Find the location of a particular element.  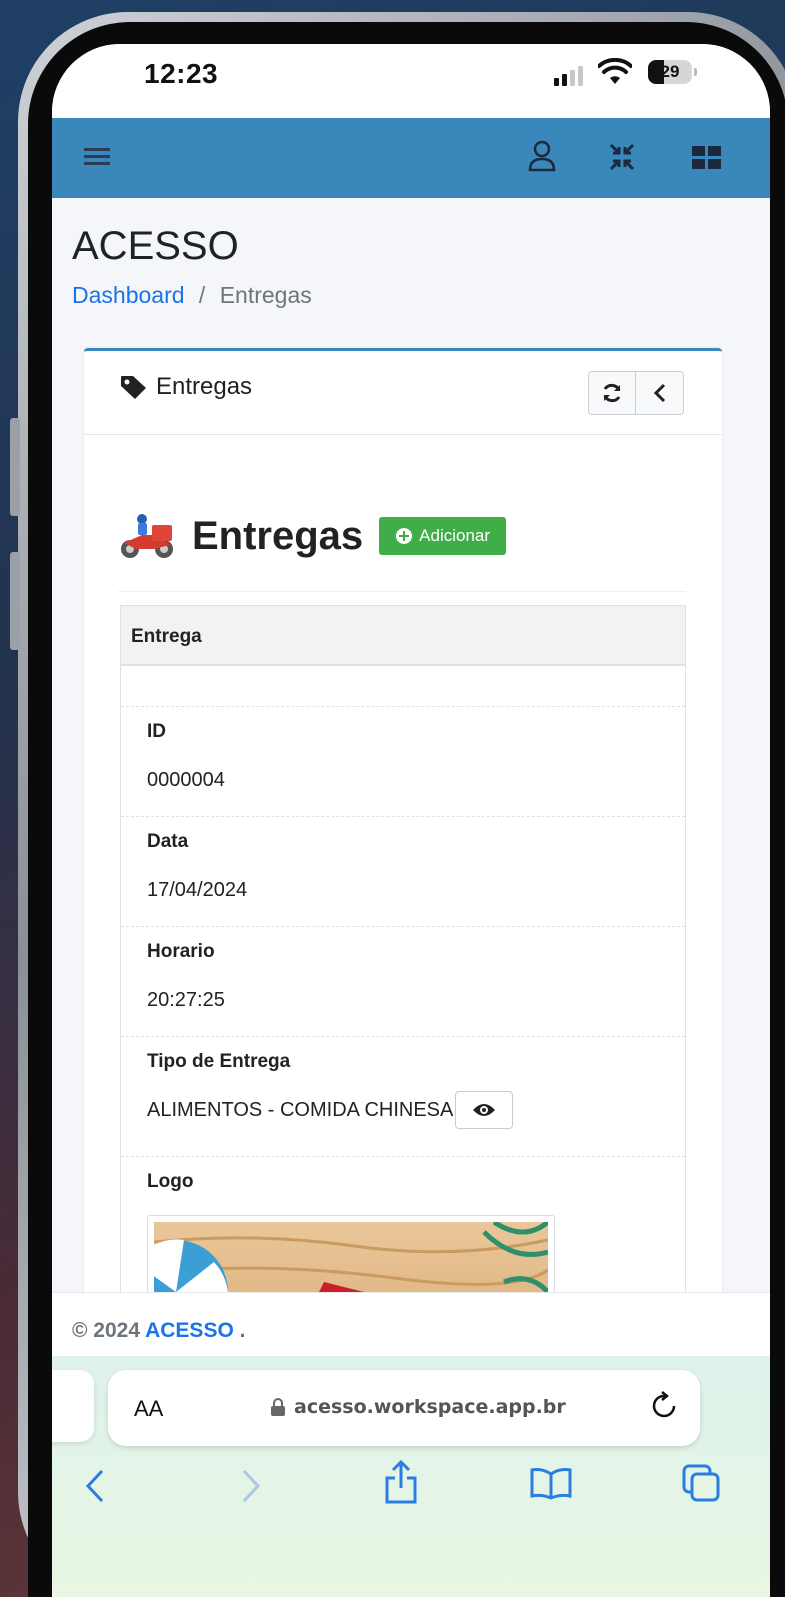

lock-icon is located at coordinates (278, 1407).